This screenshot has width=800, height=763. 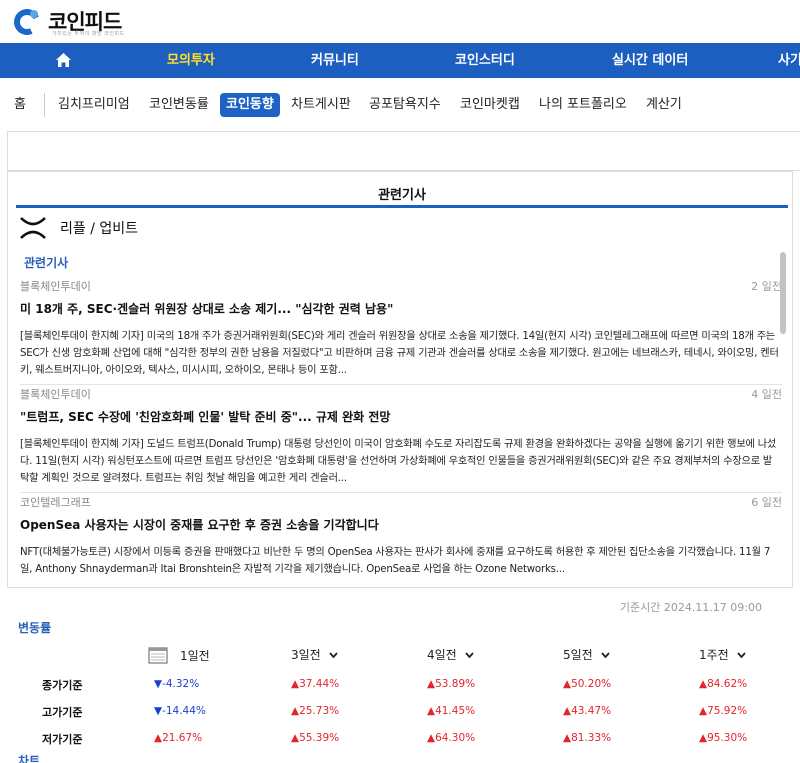 What do you see at coordinates (578, 655) in the screenshot?
I see `column-label: 5일전` at bounding box center [578, 655].